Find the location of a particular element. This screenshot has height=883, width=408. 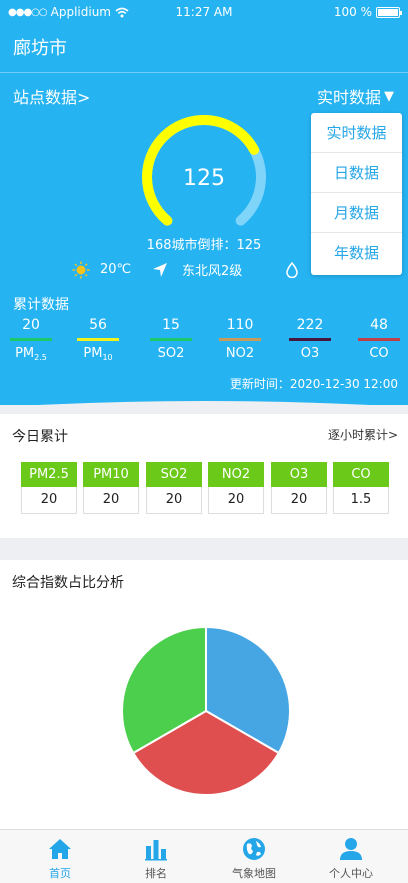

pollutant-value: 20 is located at coordinates (31, 325).